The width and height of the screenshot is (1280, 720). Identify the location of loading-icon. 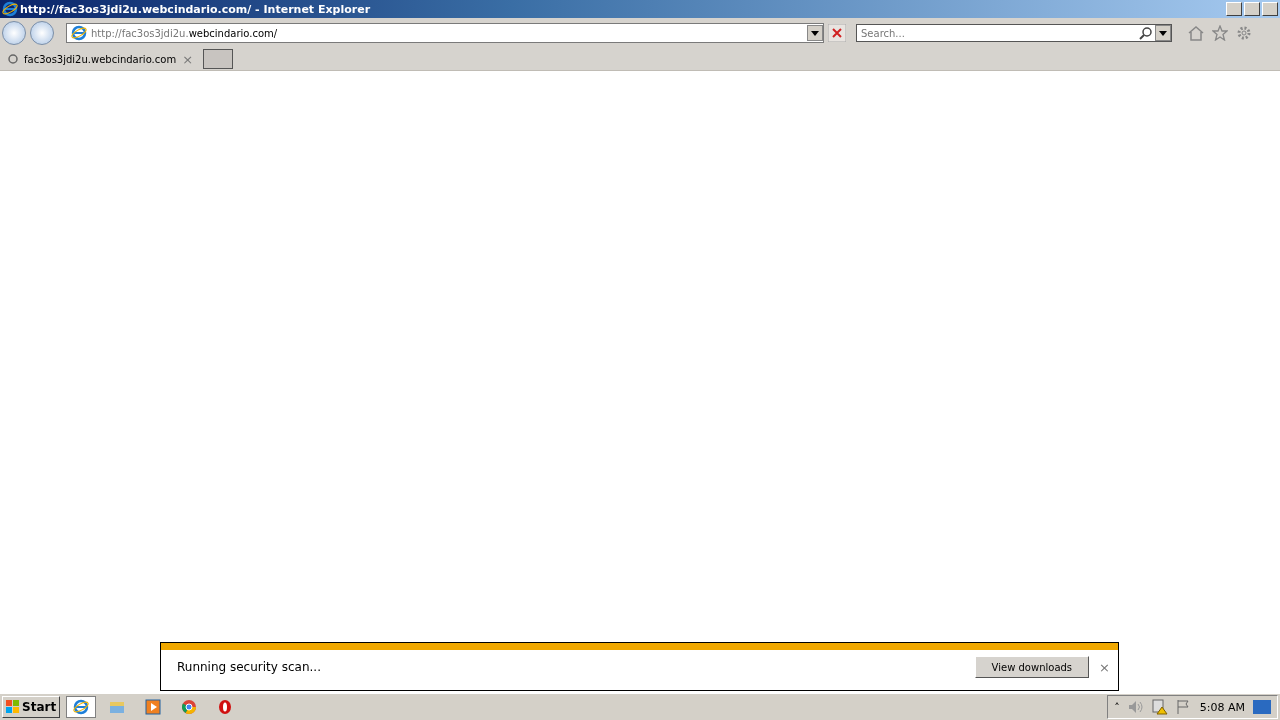
(13, 59).